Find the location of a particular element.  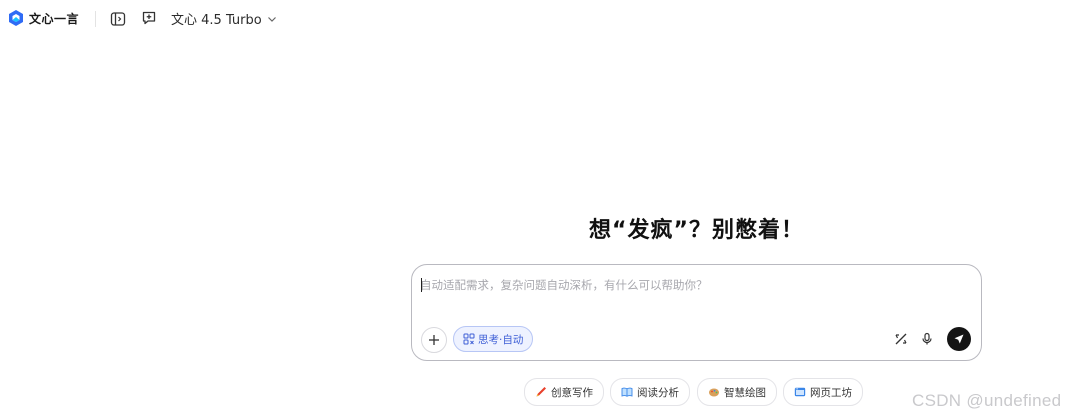

prompt-card: 思考·自动 is located at coordinates (696, 312).